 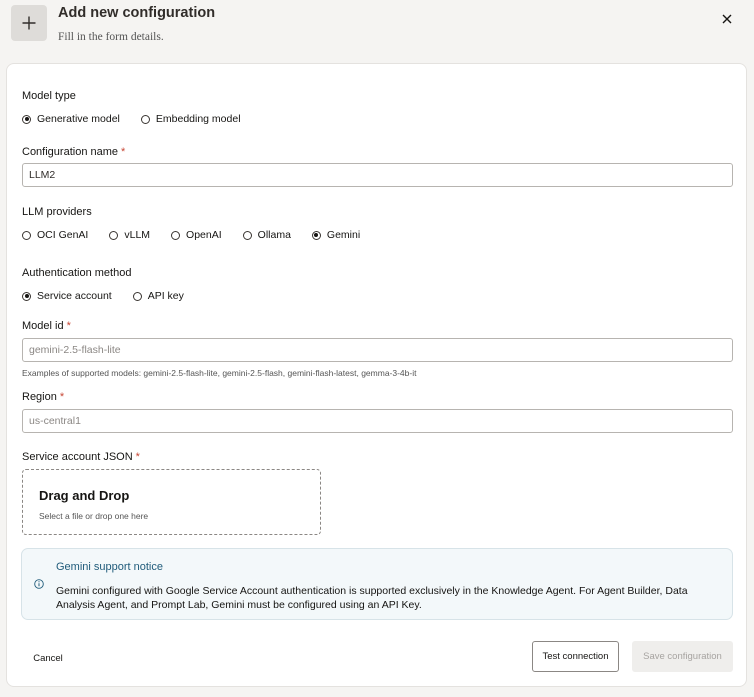 I want to click on configuration-name-label: Configuration name *, so click(x=73, y=152).